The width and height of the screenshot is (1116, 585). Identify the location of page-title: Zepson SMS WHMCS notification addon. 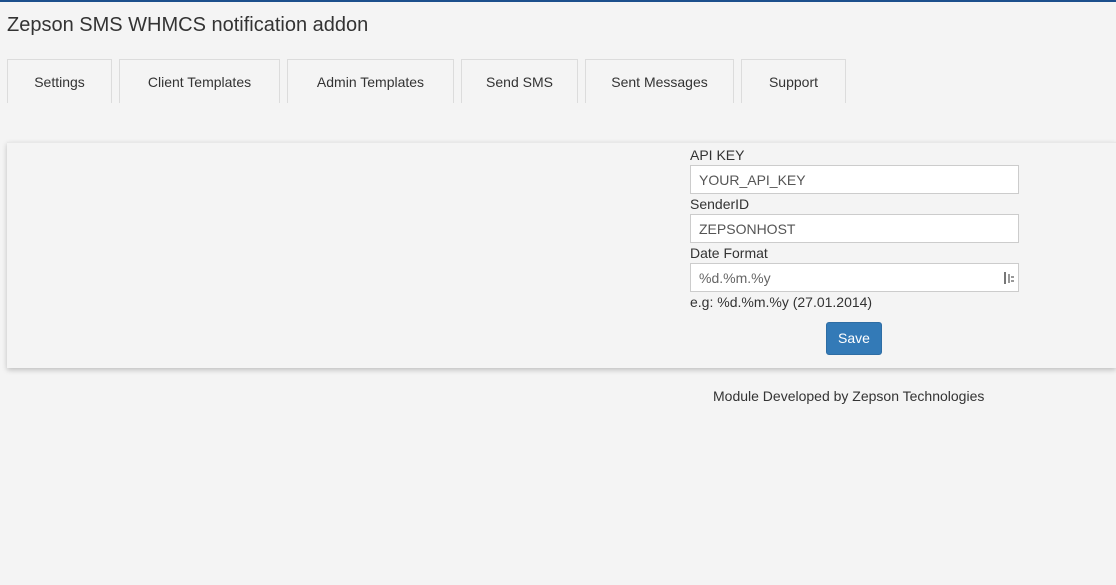
(188, 25).